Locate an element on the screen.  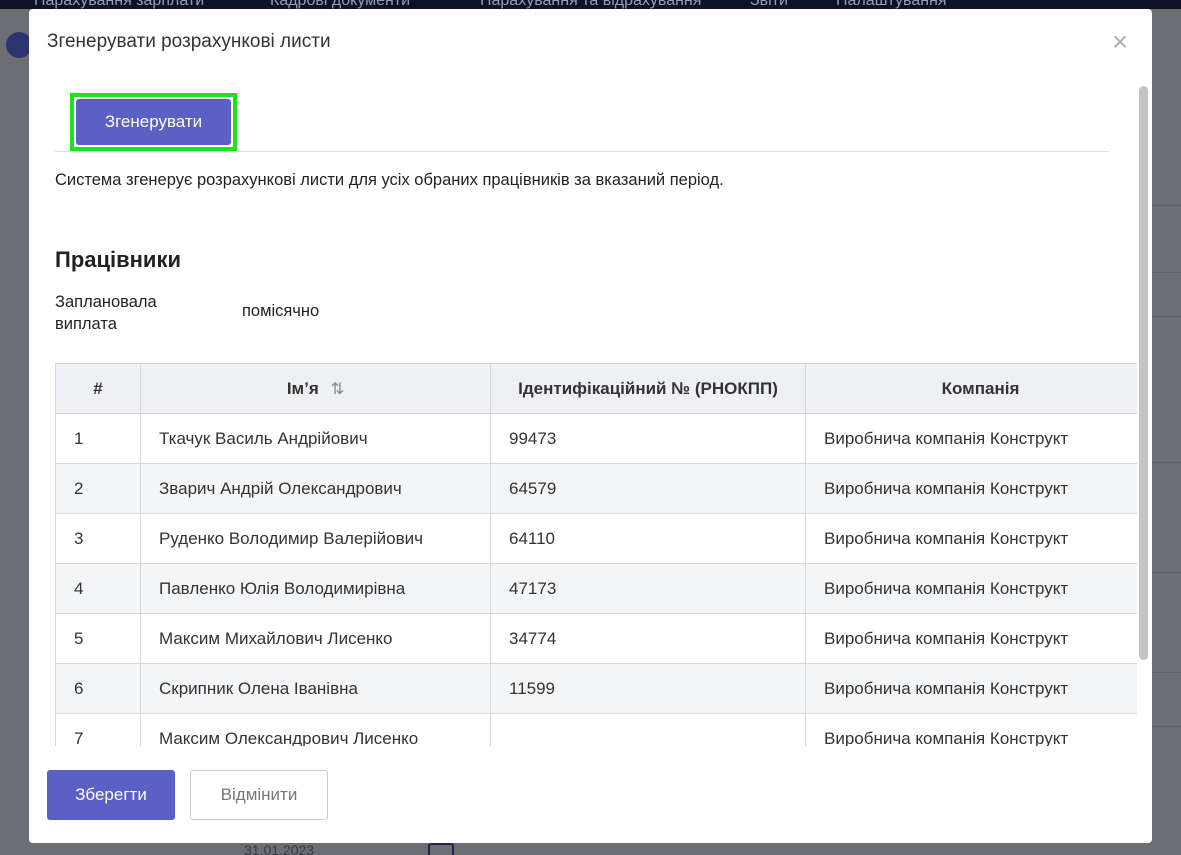
scrollbar-thumb is located at coordinates (1143, 373).